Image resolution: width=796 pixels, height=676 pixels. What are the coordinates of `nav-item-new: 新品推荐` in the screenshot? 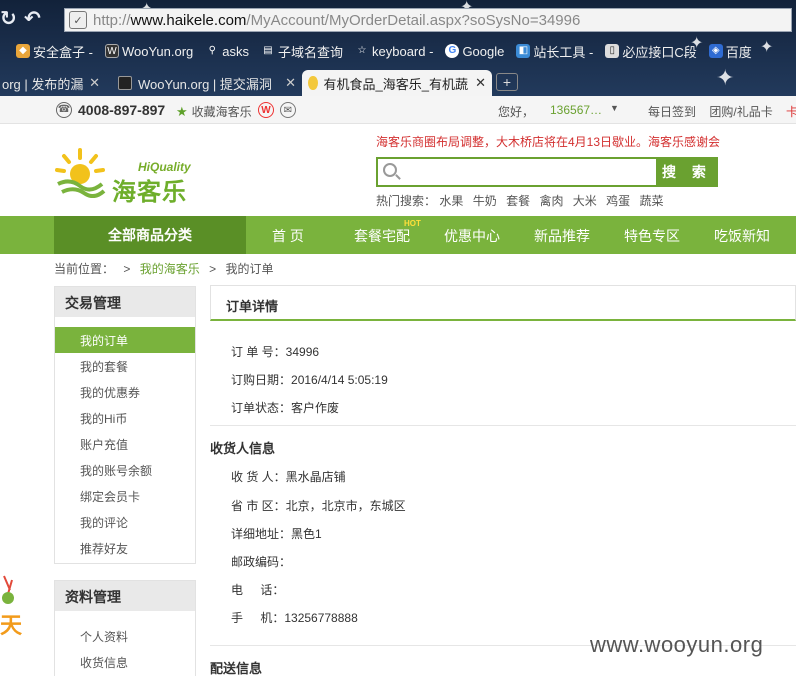 It's located at (562, 236).